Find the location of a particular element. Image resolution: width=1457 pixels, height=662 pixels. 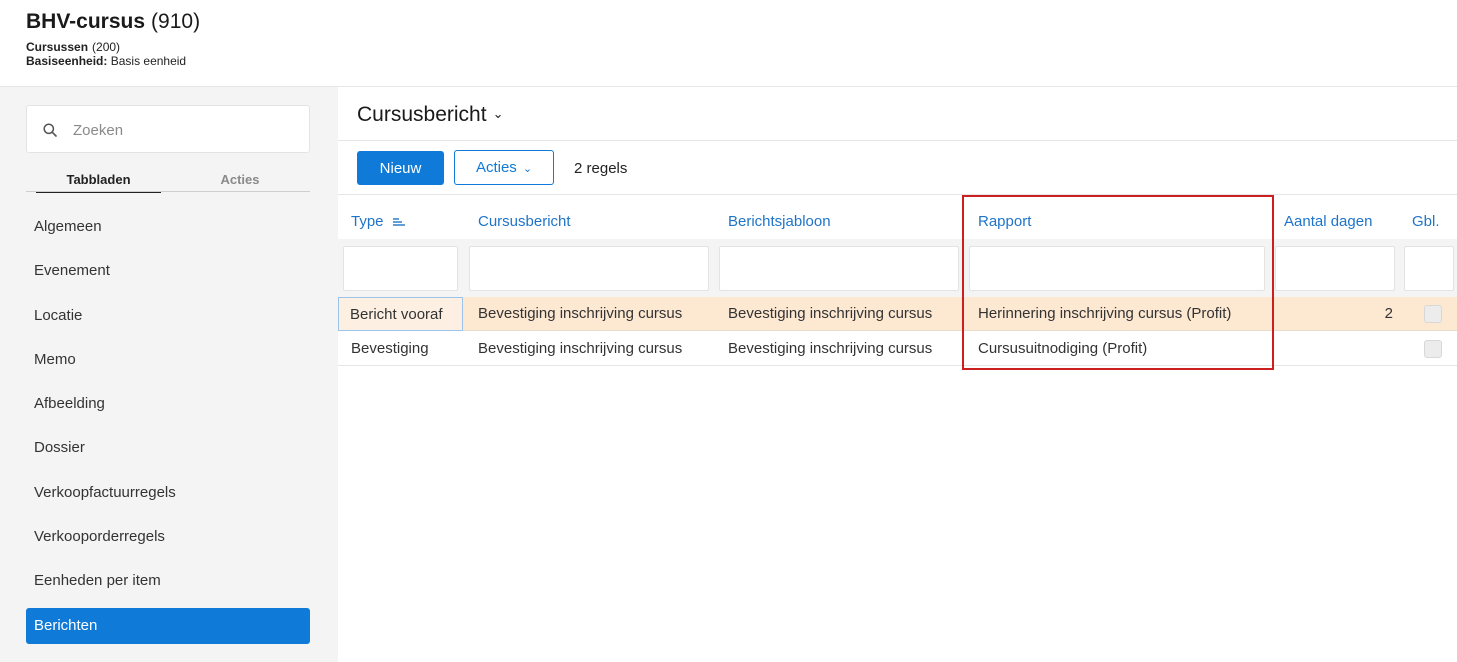

subtitle-count: (200) is located at coordinates (106, 47).